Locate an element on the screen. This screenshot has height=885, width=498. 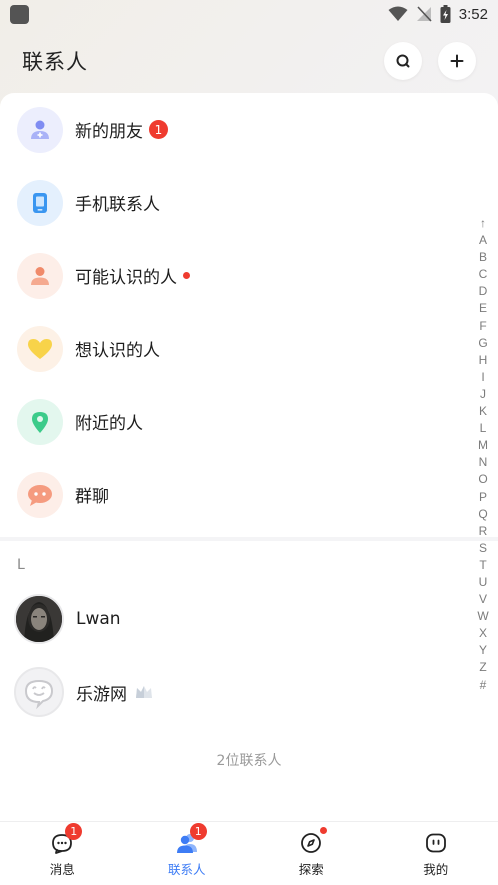
alpha-letter: M is located at coordinates (483, 445).